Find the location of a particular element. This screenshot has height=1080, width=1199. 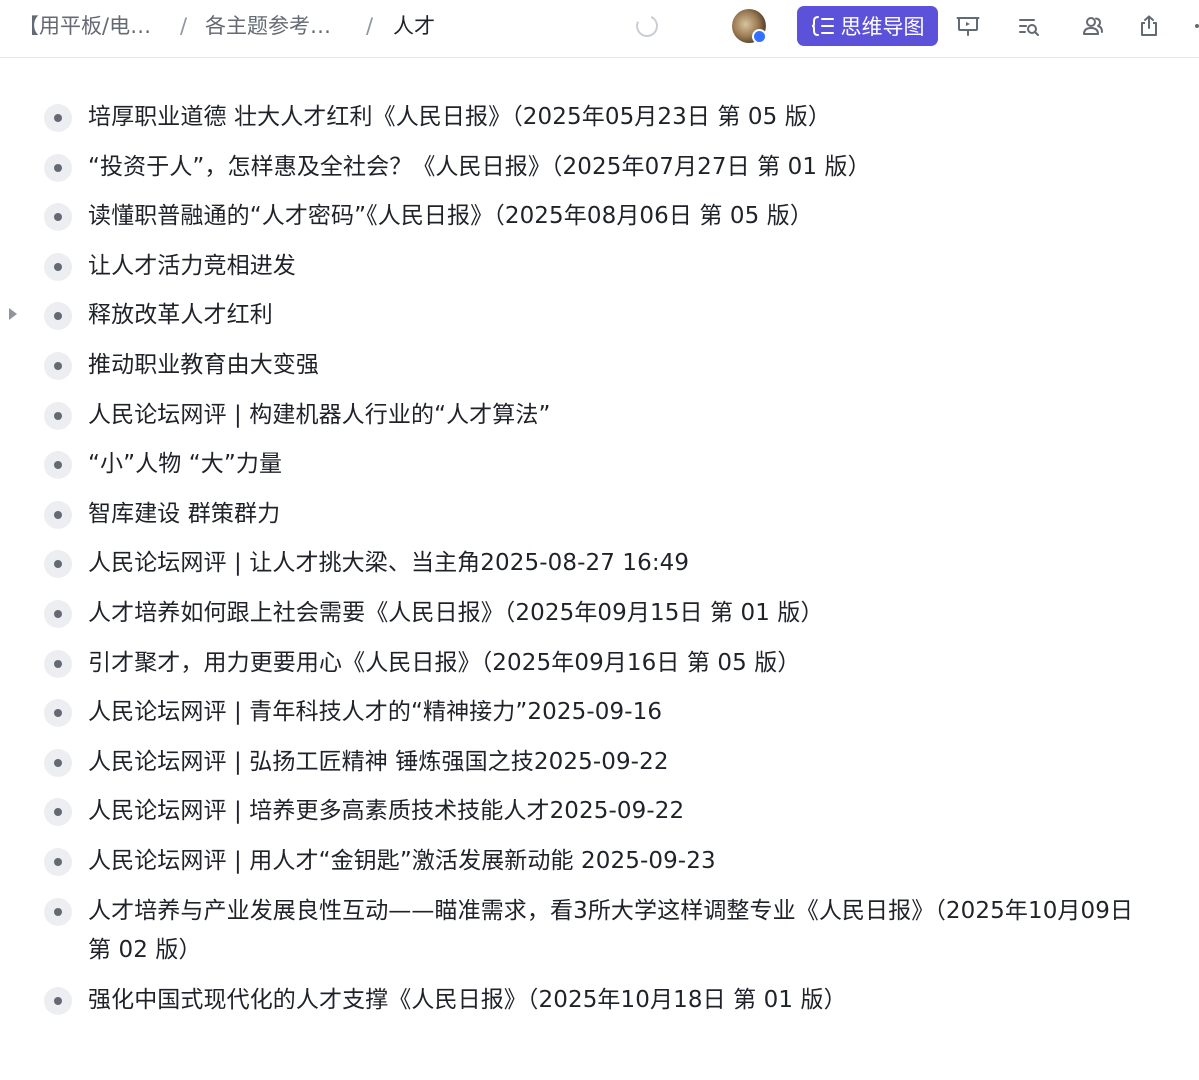

page-title: 人才 is located at coordinates (414, 26).